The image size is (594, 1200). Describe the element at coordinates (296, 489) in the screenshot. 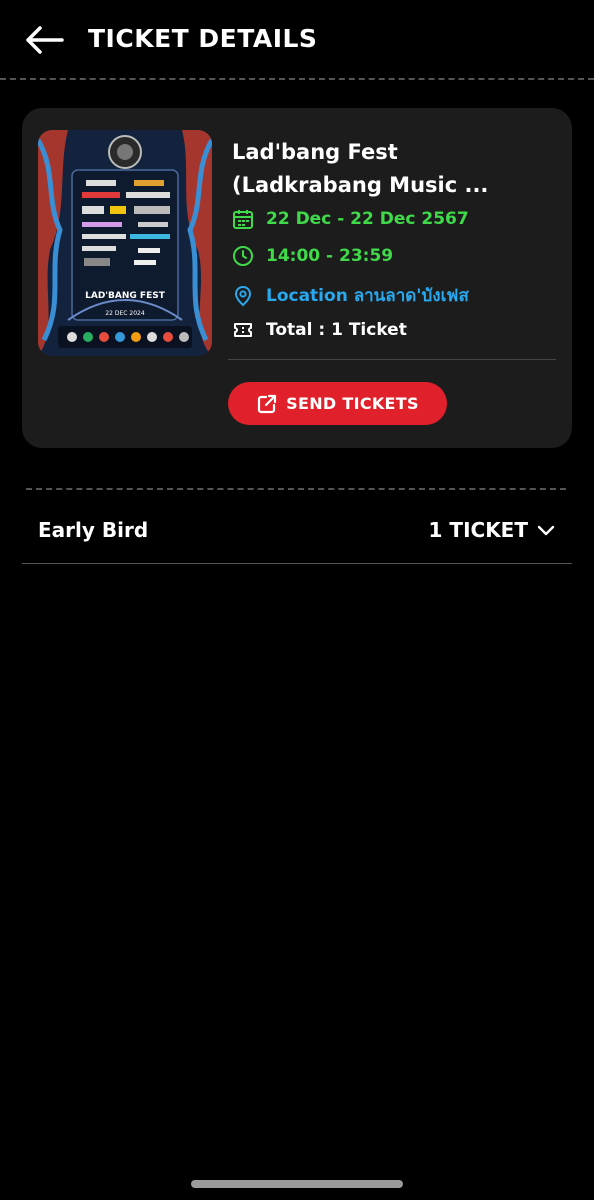

I see `section-divider` at that location.